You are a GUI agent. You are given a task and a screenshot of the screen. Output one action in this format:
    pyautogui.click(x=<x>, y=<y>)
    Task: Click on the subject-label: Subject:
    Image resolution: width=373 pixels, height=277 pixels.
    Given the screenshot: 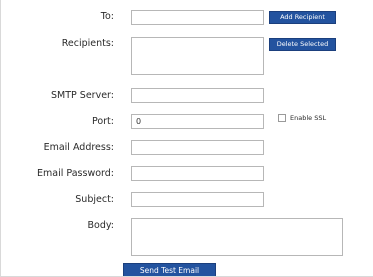 What is the action you would take?
    pyautogui.click(x=94, y=199)
    